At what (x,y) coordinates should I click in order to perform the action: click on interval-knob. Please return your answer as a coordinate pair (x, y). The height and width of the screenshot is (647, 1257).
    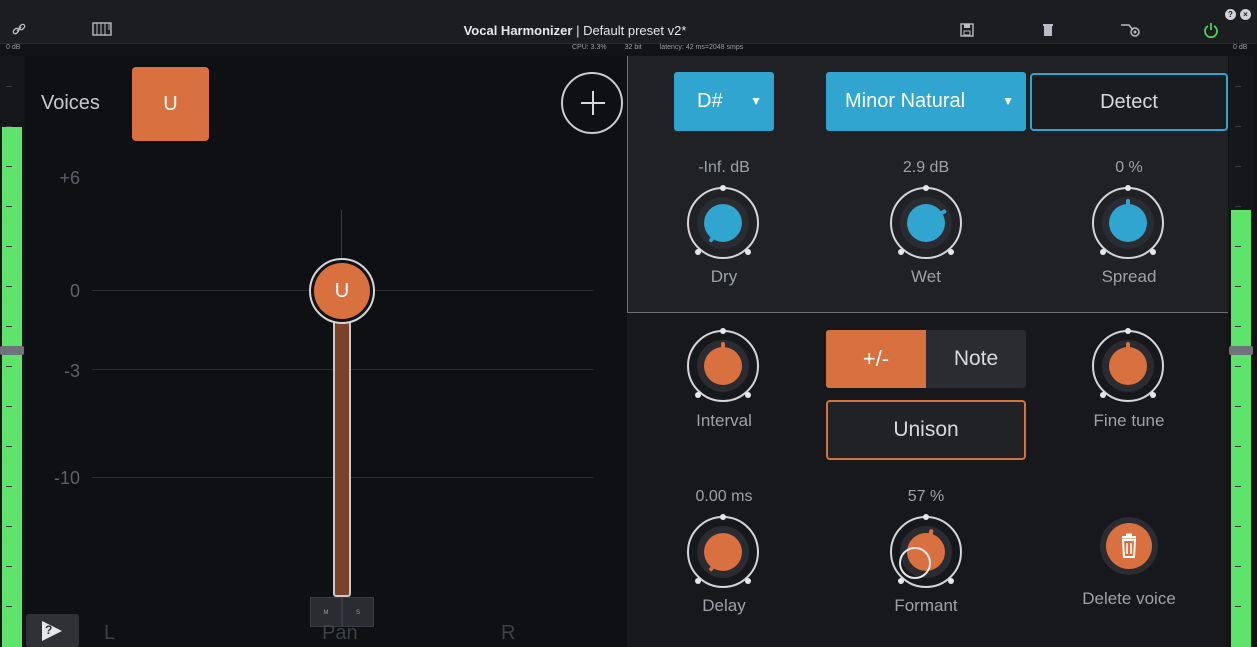
    Looking at the image, I should click on (723, 365).